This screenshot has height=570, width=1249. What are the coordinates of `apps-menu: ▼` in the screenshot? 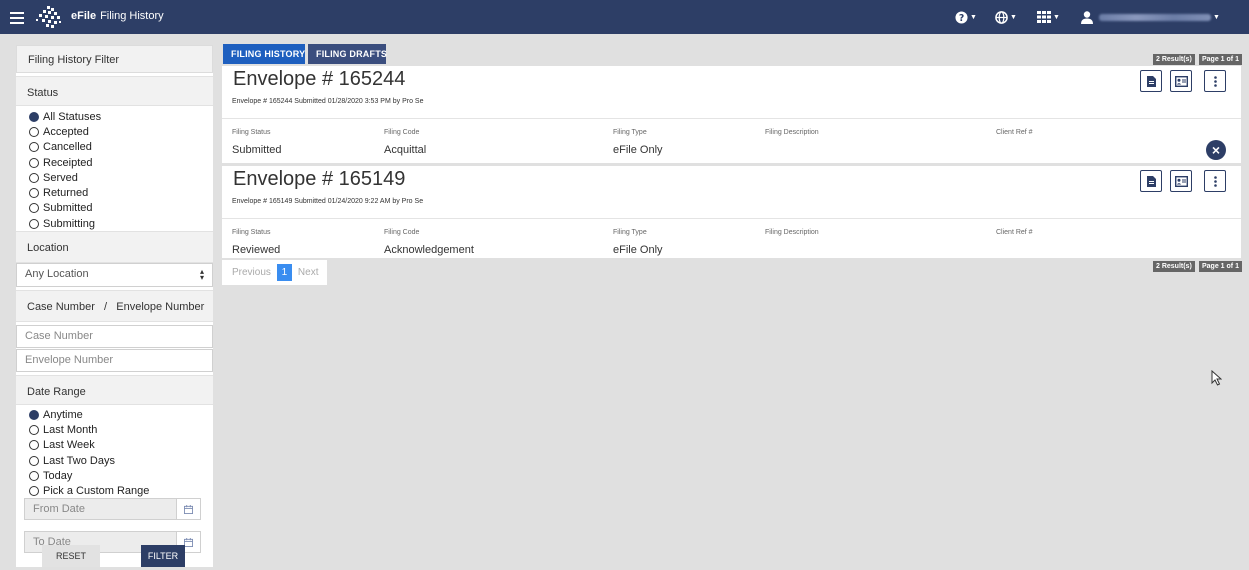 It's located at (1048, 17).